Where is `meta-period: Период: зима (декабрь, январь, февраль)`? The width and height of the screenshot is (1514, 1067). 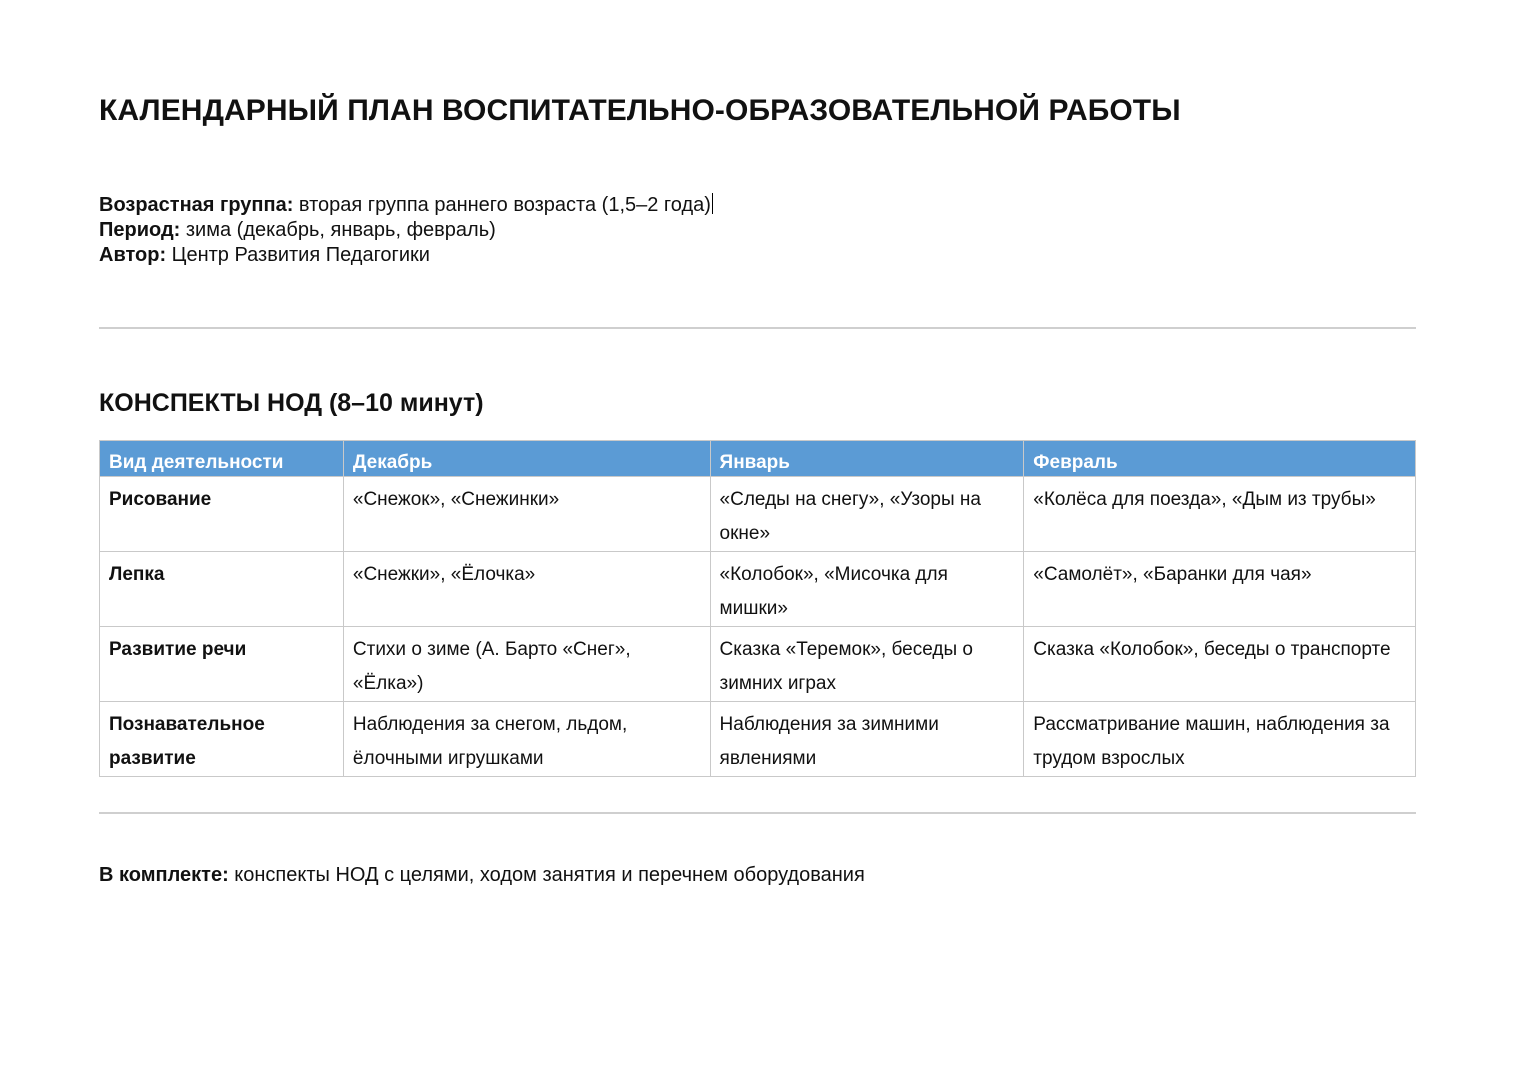
meta-period: Период: зима (декабрь, январь, февраль) is located at coordinates (406, 230).